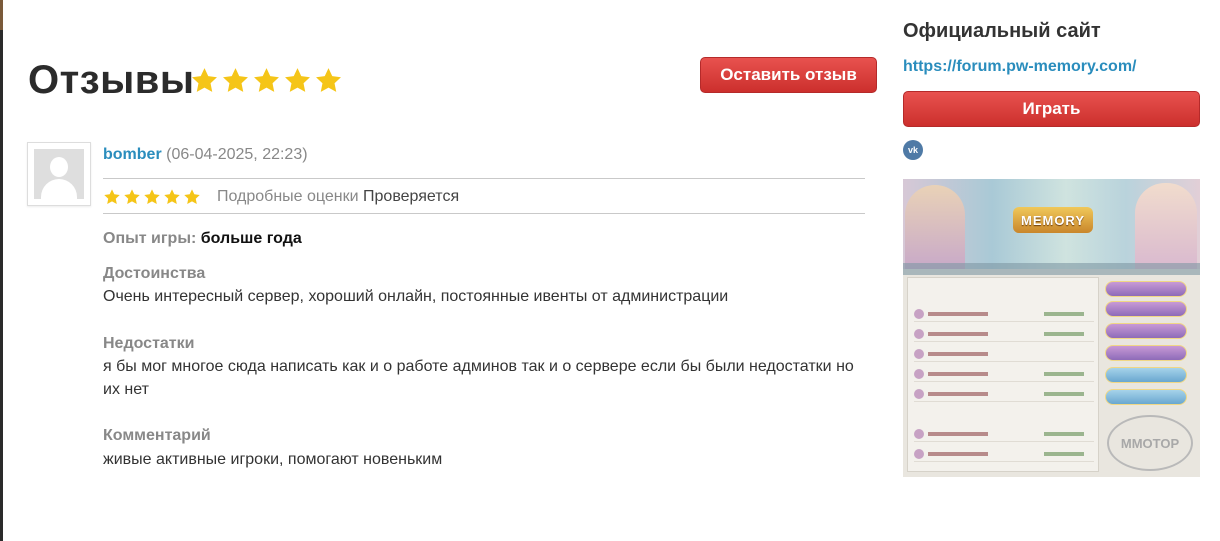  What do you see at coordinates (1002, 31) in the screenshot?
I see `sidebar-title: Официальный сайт` at bounding box center [1002, 31].